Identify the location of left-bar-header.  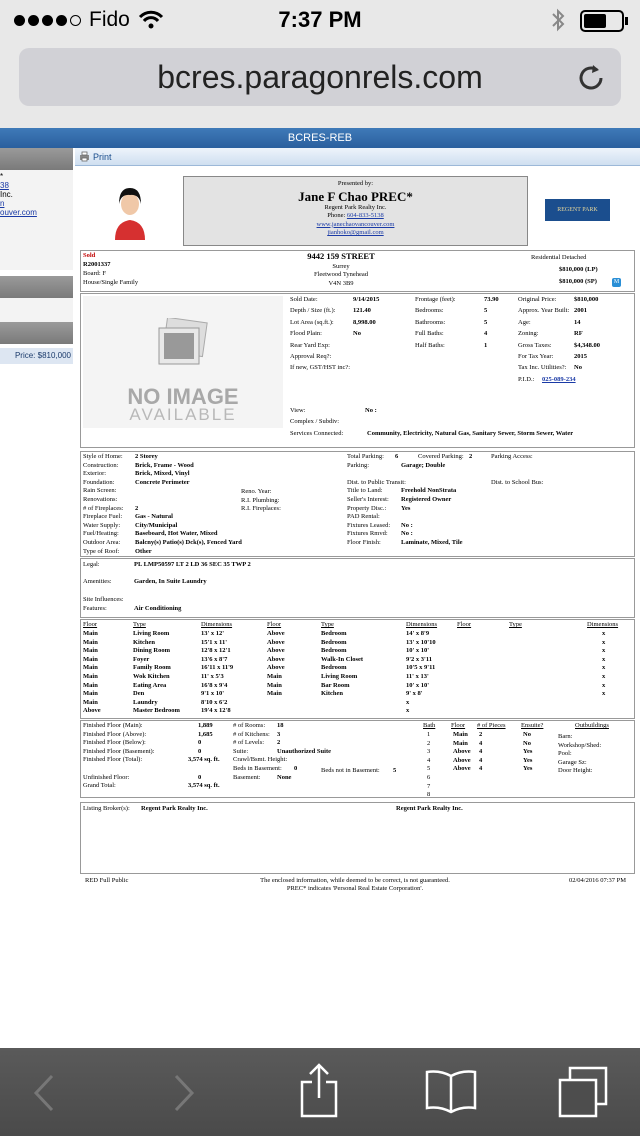
(36, 159).